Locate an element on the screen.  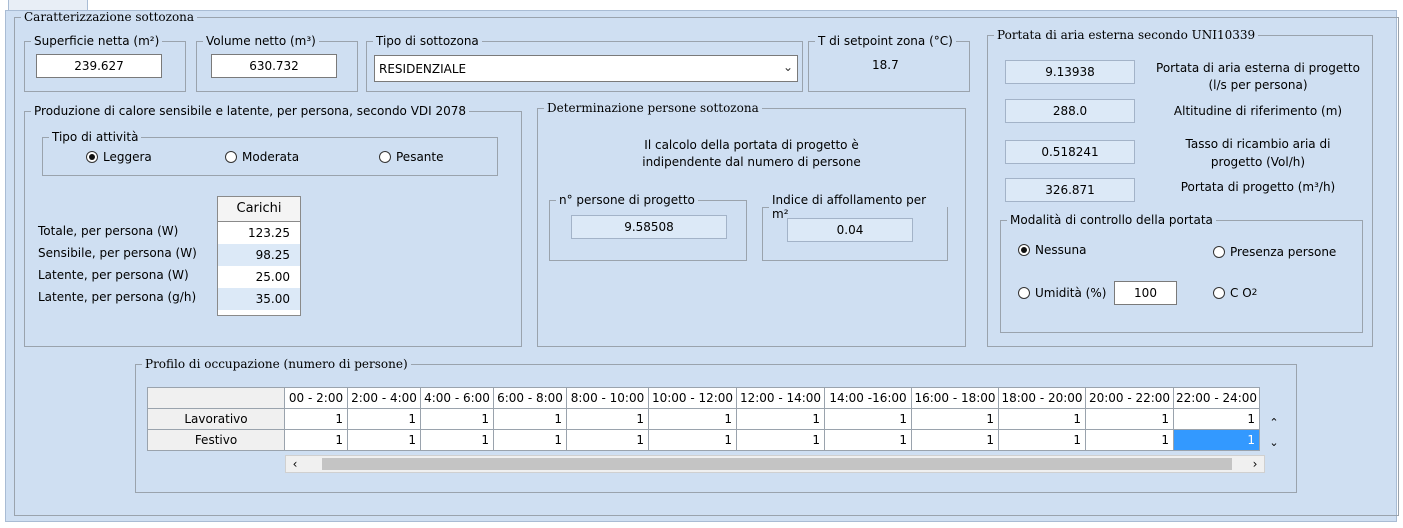
determinazione-note-1: Il calcolo della portata di progetto è is located at coordinates (751, 145).